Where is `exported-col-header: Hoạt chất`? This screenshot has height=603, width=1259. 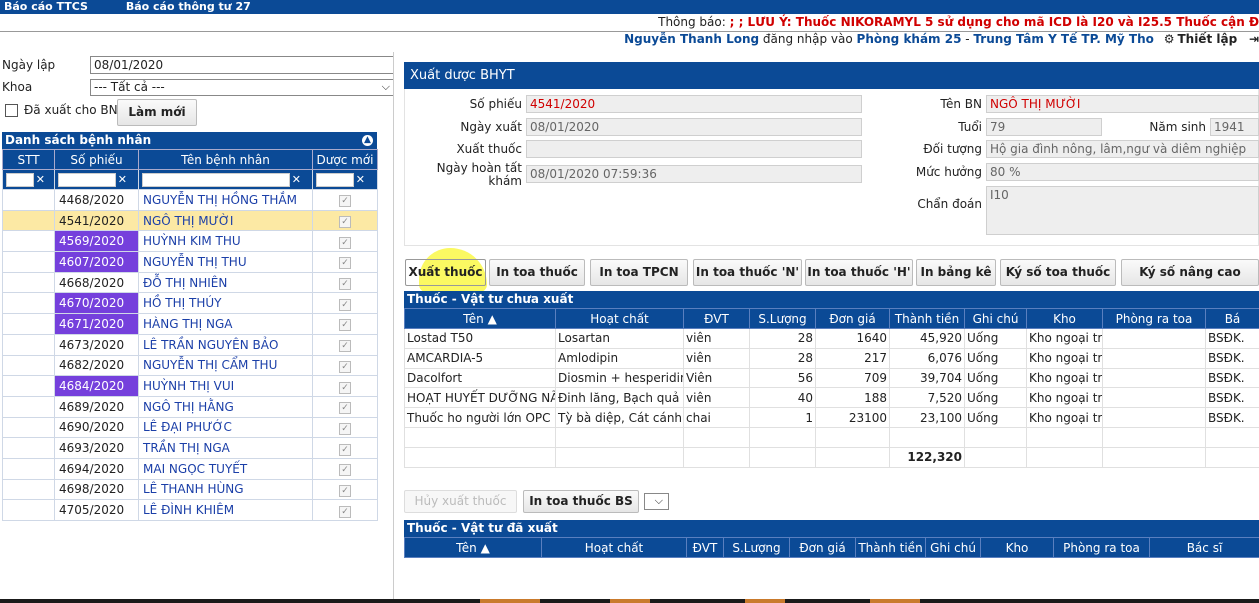
exported-col-header: Hoạt chất is located at coordinates (614, 547).